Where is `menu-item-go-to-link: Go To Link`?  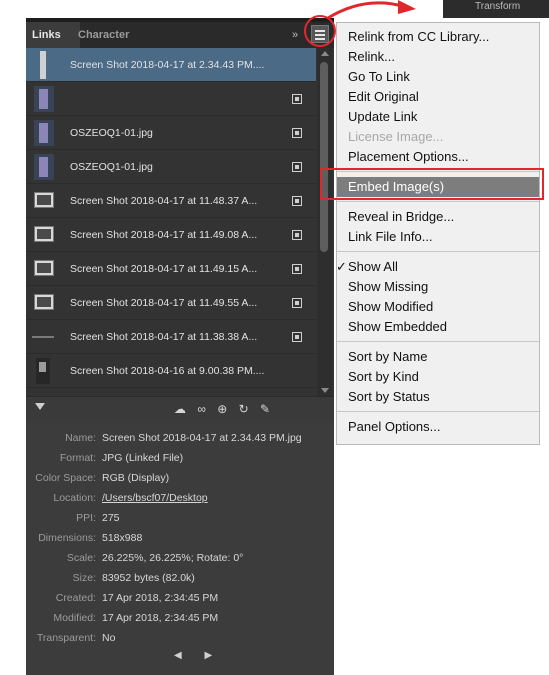
menu-item-go-to-link: Go To Link is located at coordinates (438, 77).